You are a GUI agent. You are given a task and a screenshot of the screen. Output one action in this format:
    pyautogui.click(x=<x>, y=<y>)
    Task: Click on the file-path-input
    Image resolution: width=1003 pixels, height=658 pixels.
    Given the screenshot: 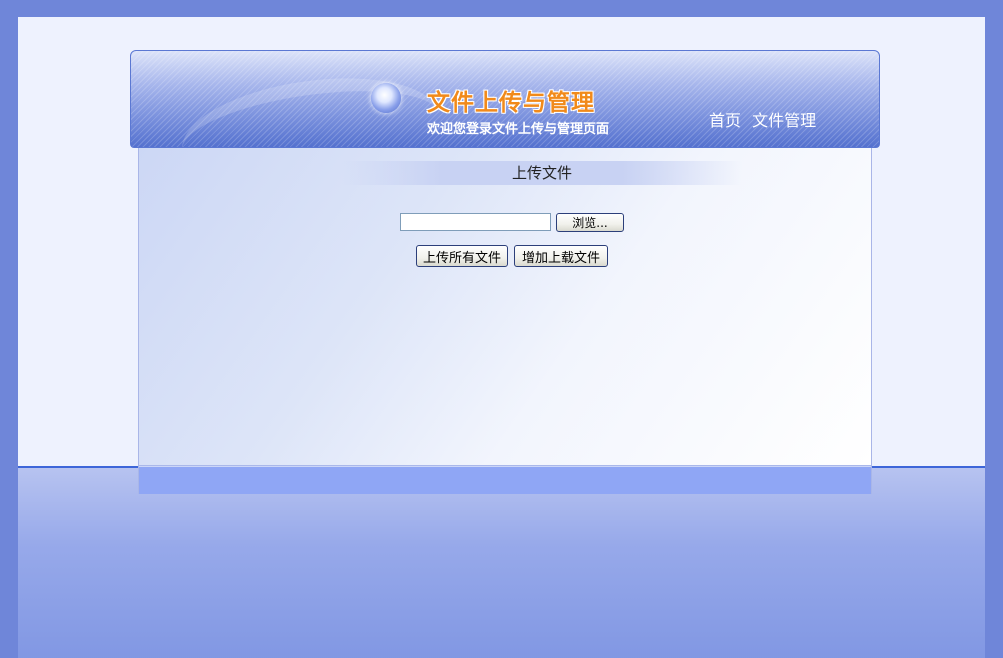 What is the action you would take?
    pyautogui.click(x=475, y=222)
    